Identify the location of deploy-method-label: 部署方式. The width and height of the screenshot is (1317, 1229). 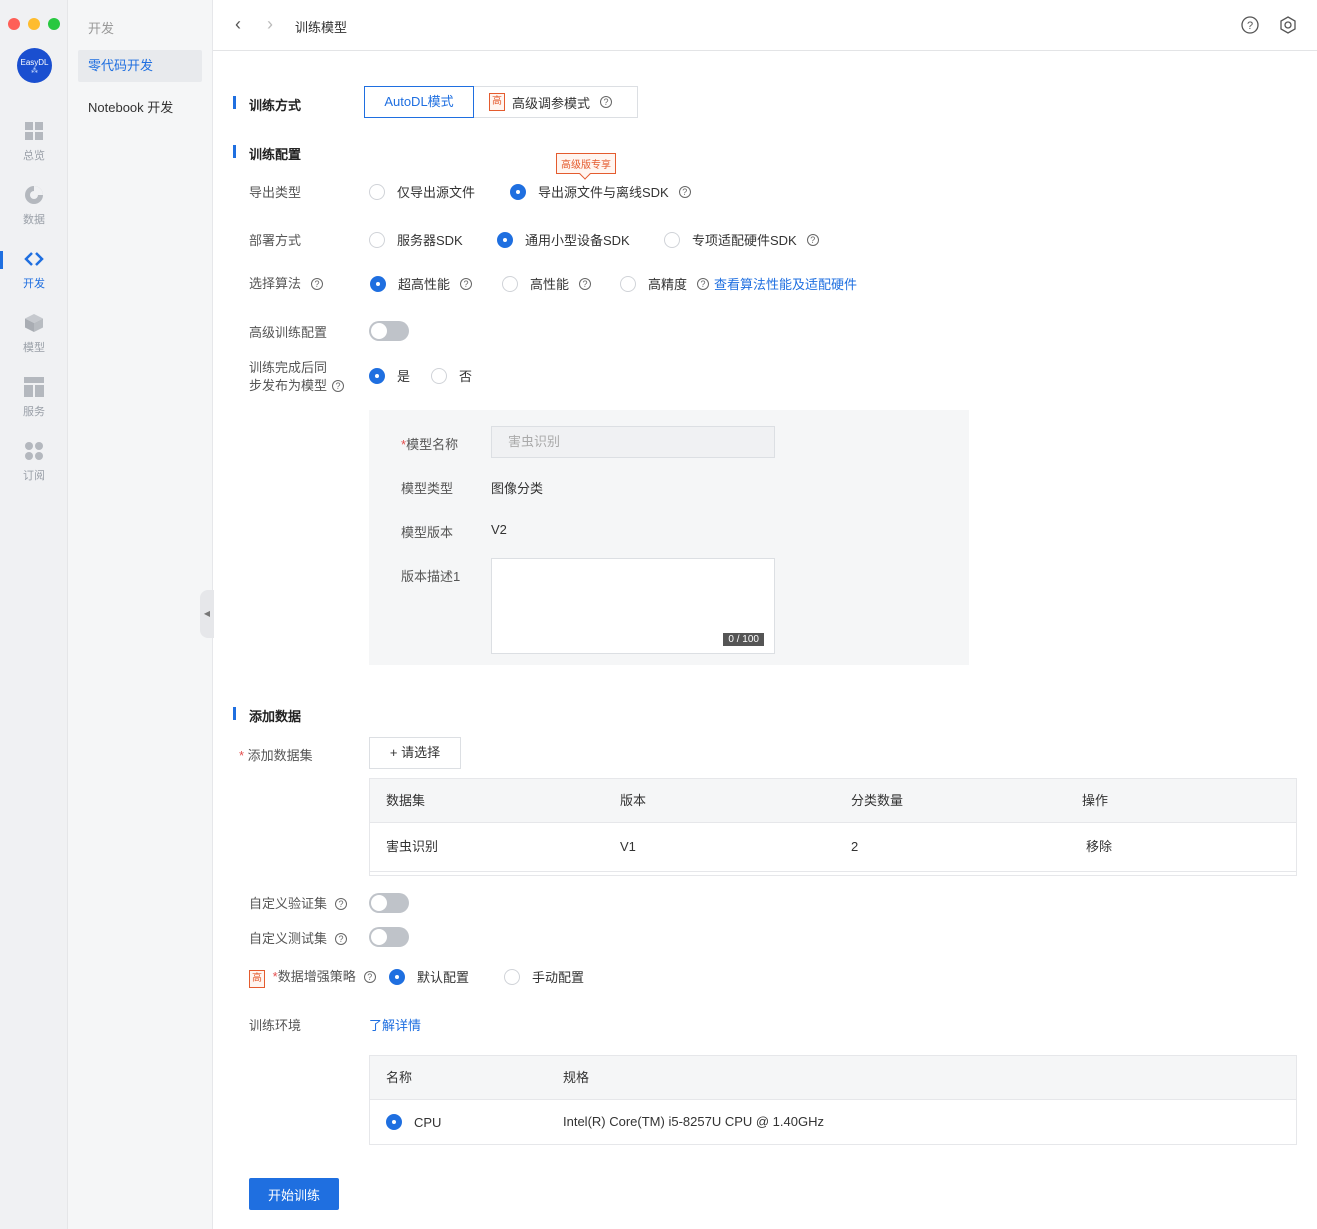
(275, 240).